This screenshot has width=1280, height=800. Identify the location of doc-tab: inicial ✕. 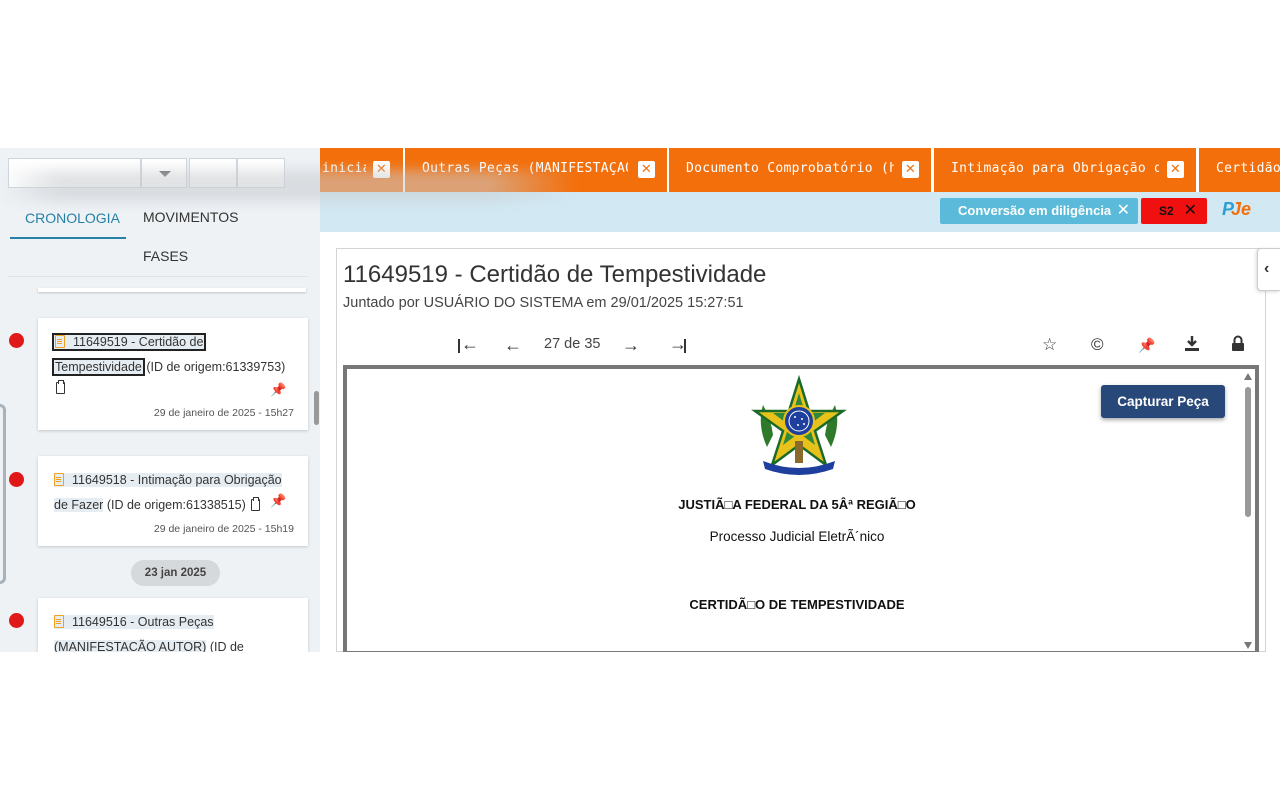
(361, 170).